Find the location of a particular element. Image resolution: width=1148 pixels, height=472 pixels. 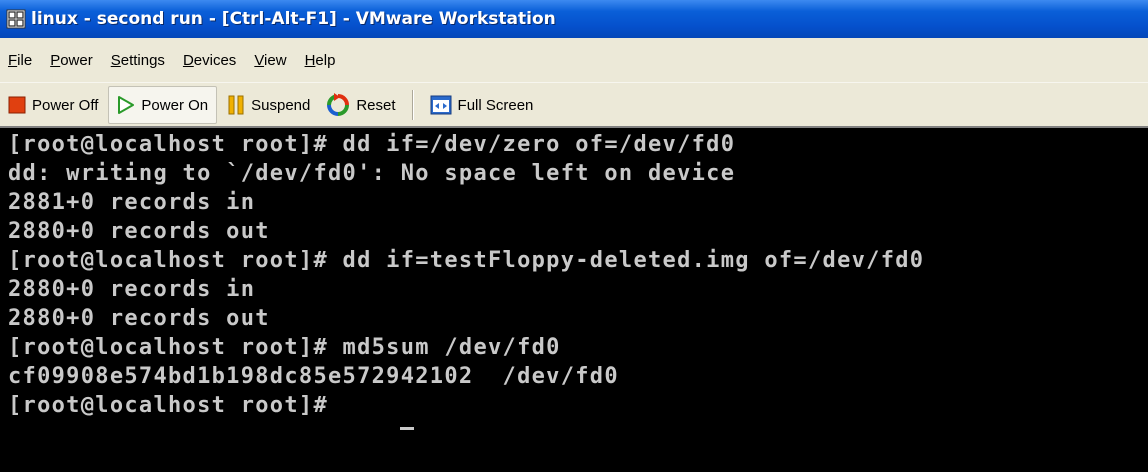

menu-view: View is located at coordinates (270, 60).